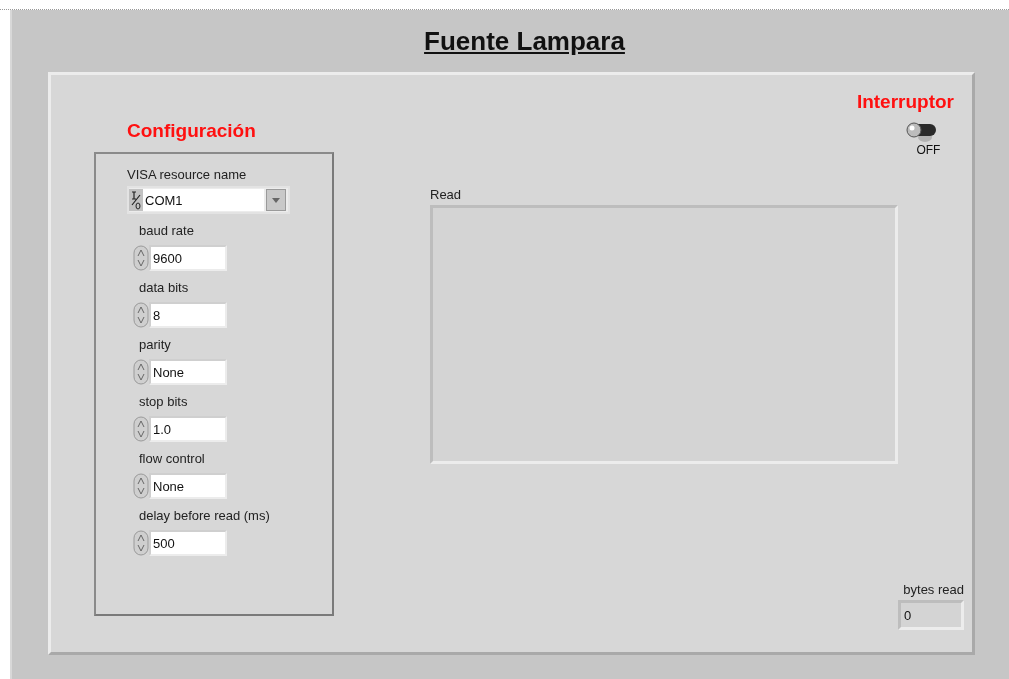 This screenshot has height=679, width=1009. I want to click on numeric-field: 500, so click(188, 543).